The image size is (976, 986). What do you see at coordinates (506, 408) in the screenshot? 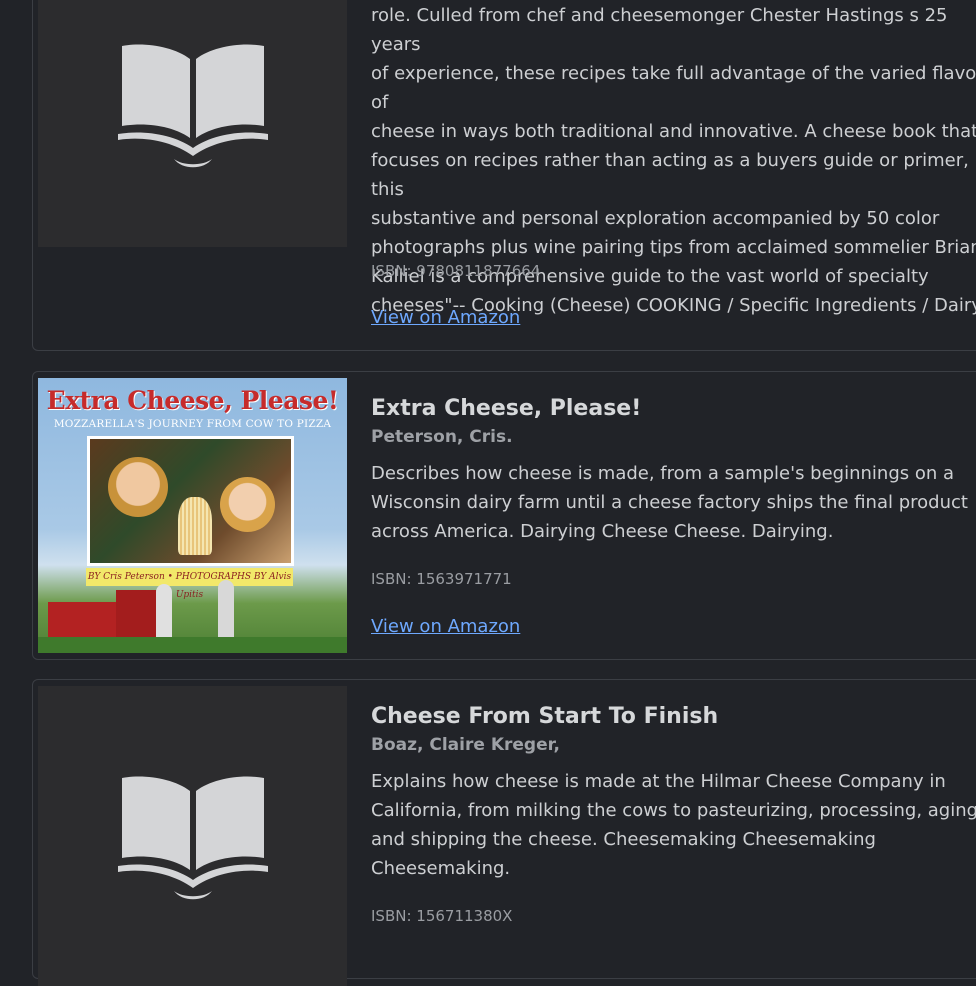
I see `book-title: Extra Cheese, Please!` at bounding box center [506, 408].